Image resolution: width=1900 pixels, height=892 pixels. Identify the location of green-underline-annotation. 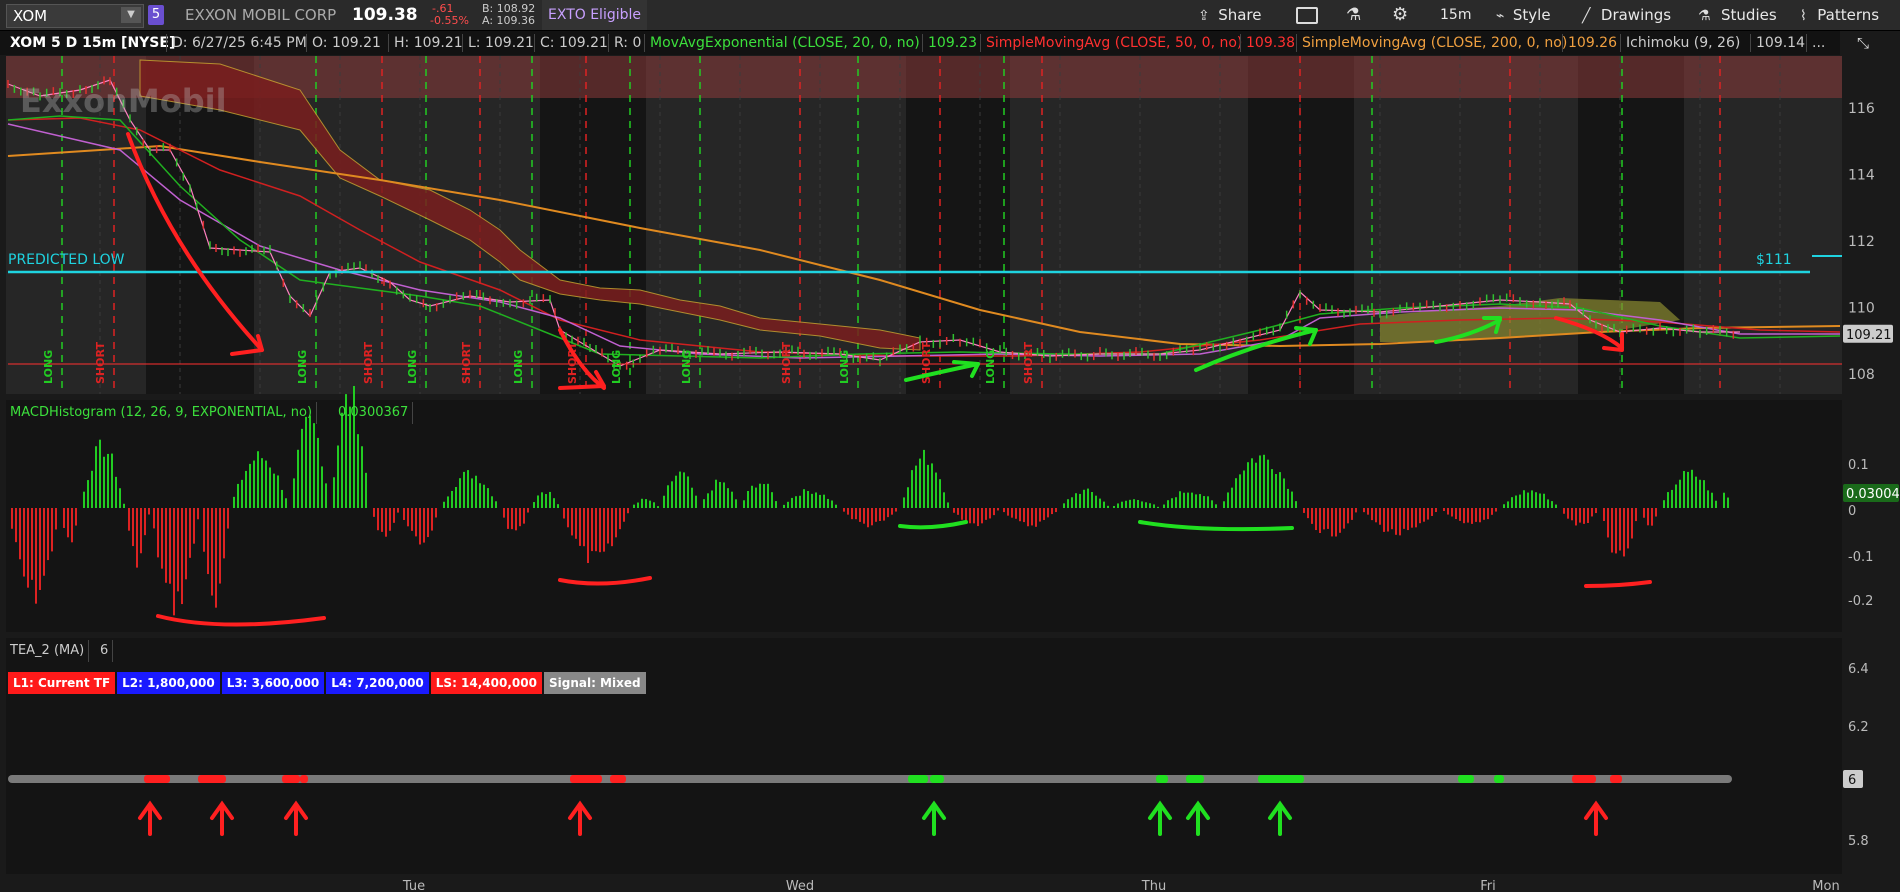
(933, 525).